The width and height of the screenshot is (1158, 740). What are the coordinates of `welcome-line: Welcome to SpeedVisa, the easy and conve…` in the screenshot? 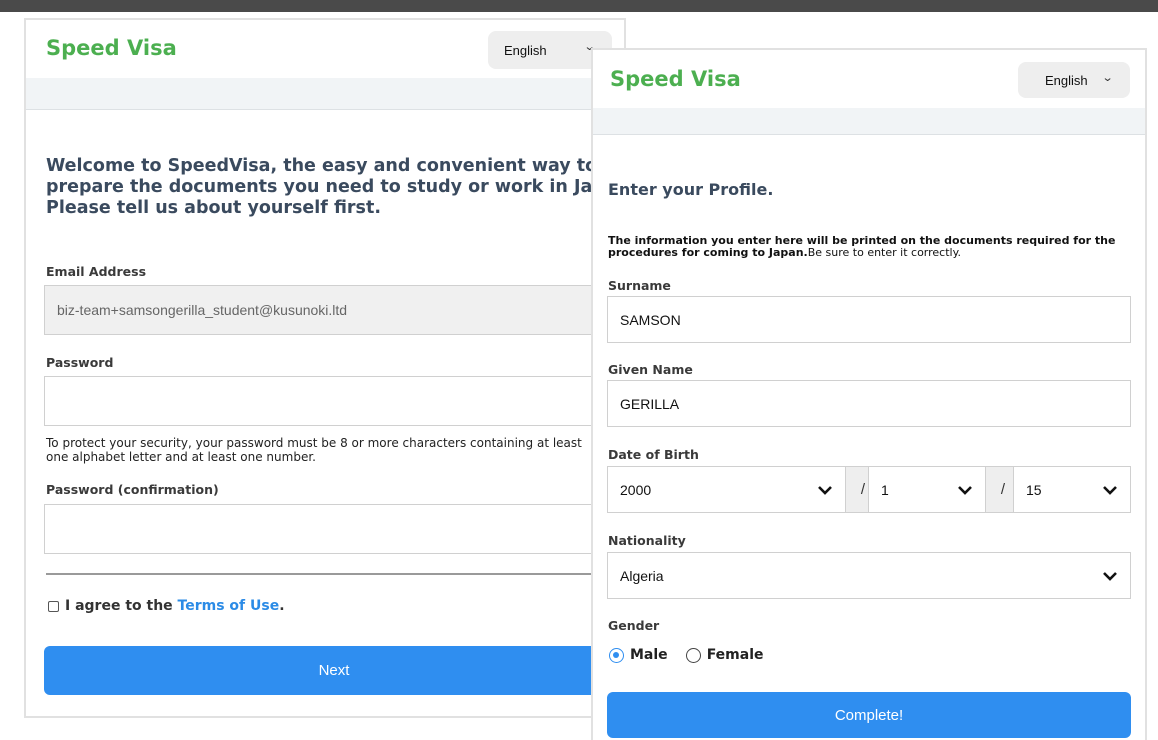 It's located at (322, 166).